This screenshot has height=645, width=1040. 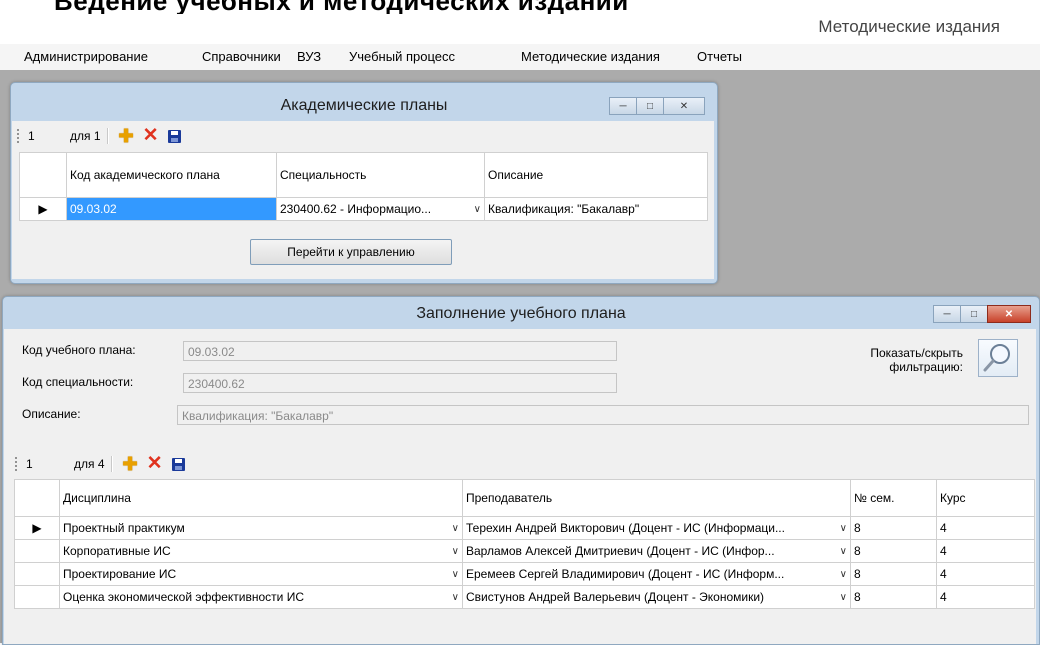 I want to click on page-caption: Ведение учебных и методических изданий, so click(x=520, y=7).